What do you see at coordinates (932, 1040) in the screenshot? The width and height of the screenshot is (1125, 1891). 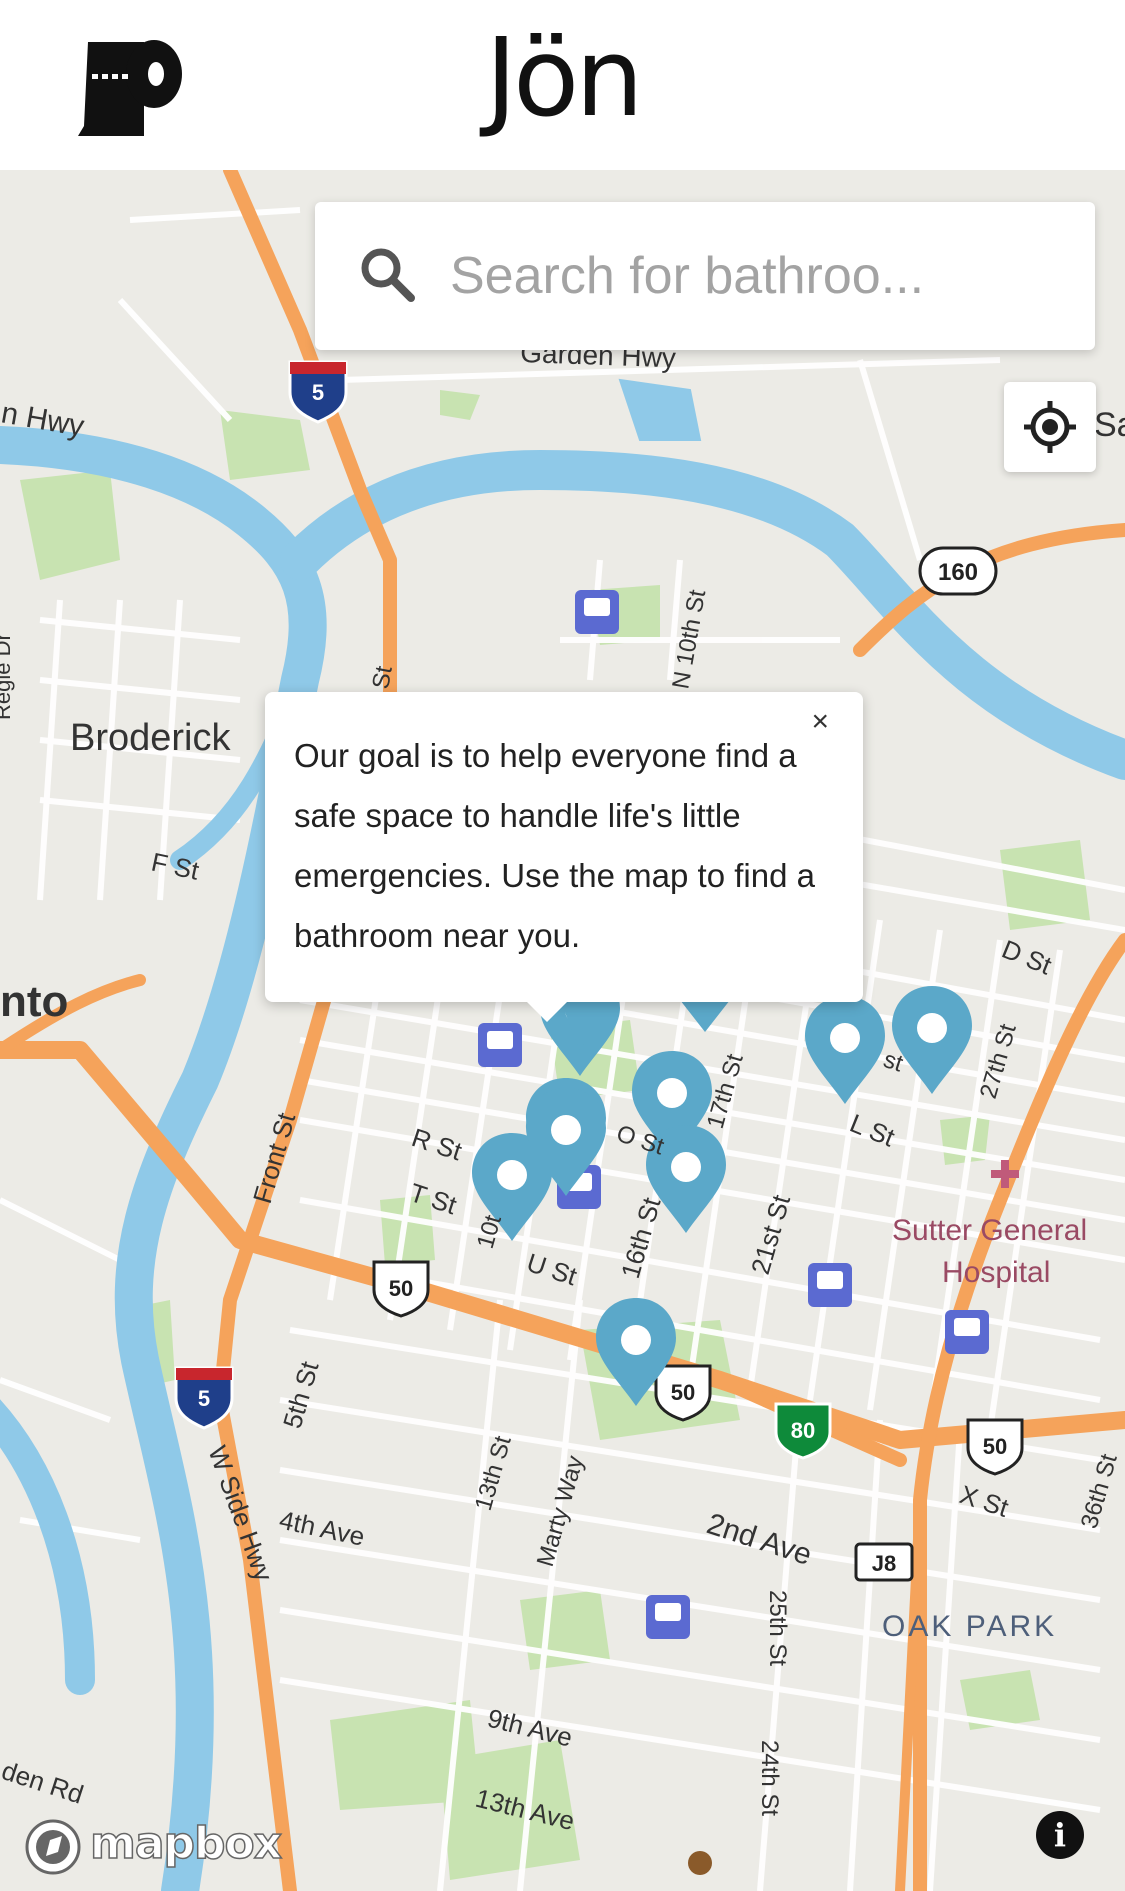 I see `map-pin` at bounding box center [932, 1040].